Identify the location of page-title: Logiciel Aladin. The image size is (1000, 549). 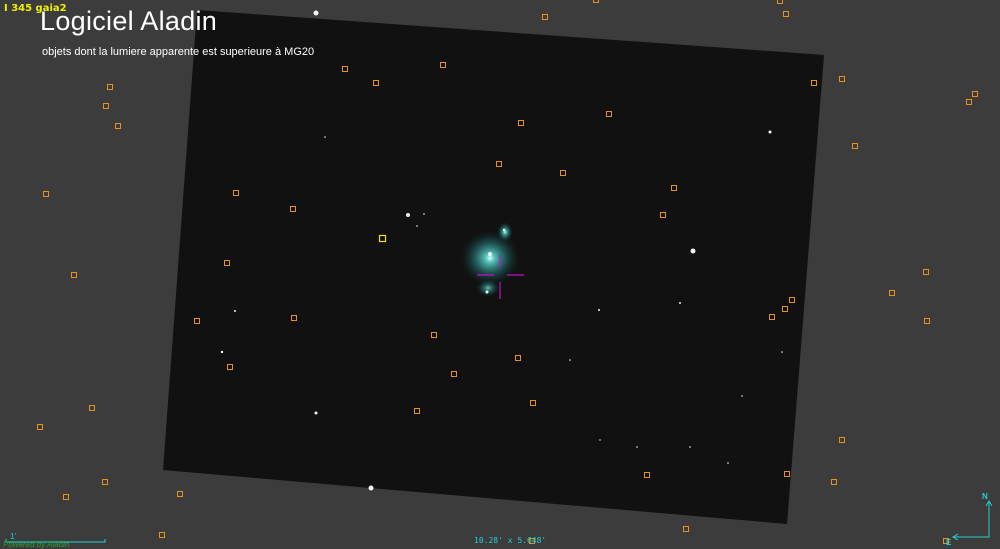
(129, 21).